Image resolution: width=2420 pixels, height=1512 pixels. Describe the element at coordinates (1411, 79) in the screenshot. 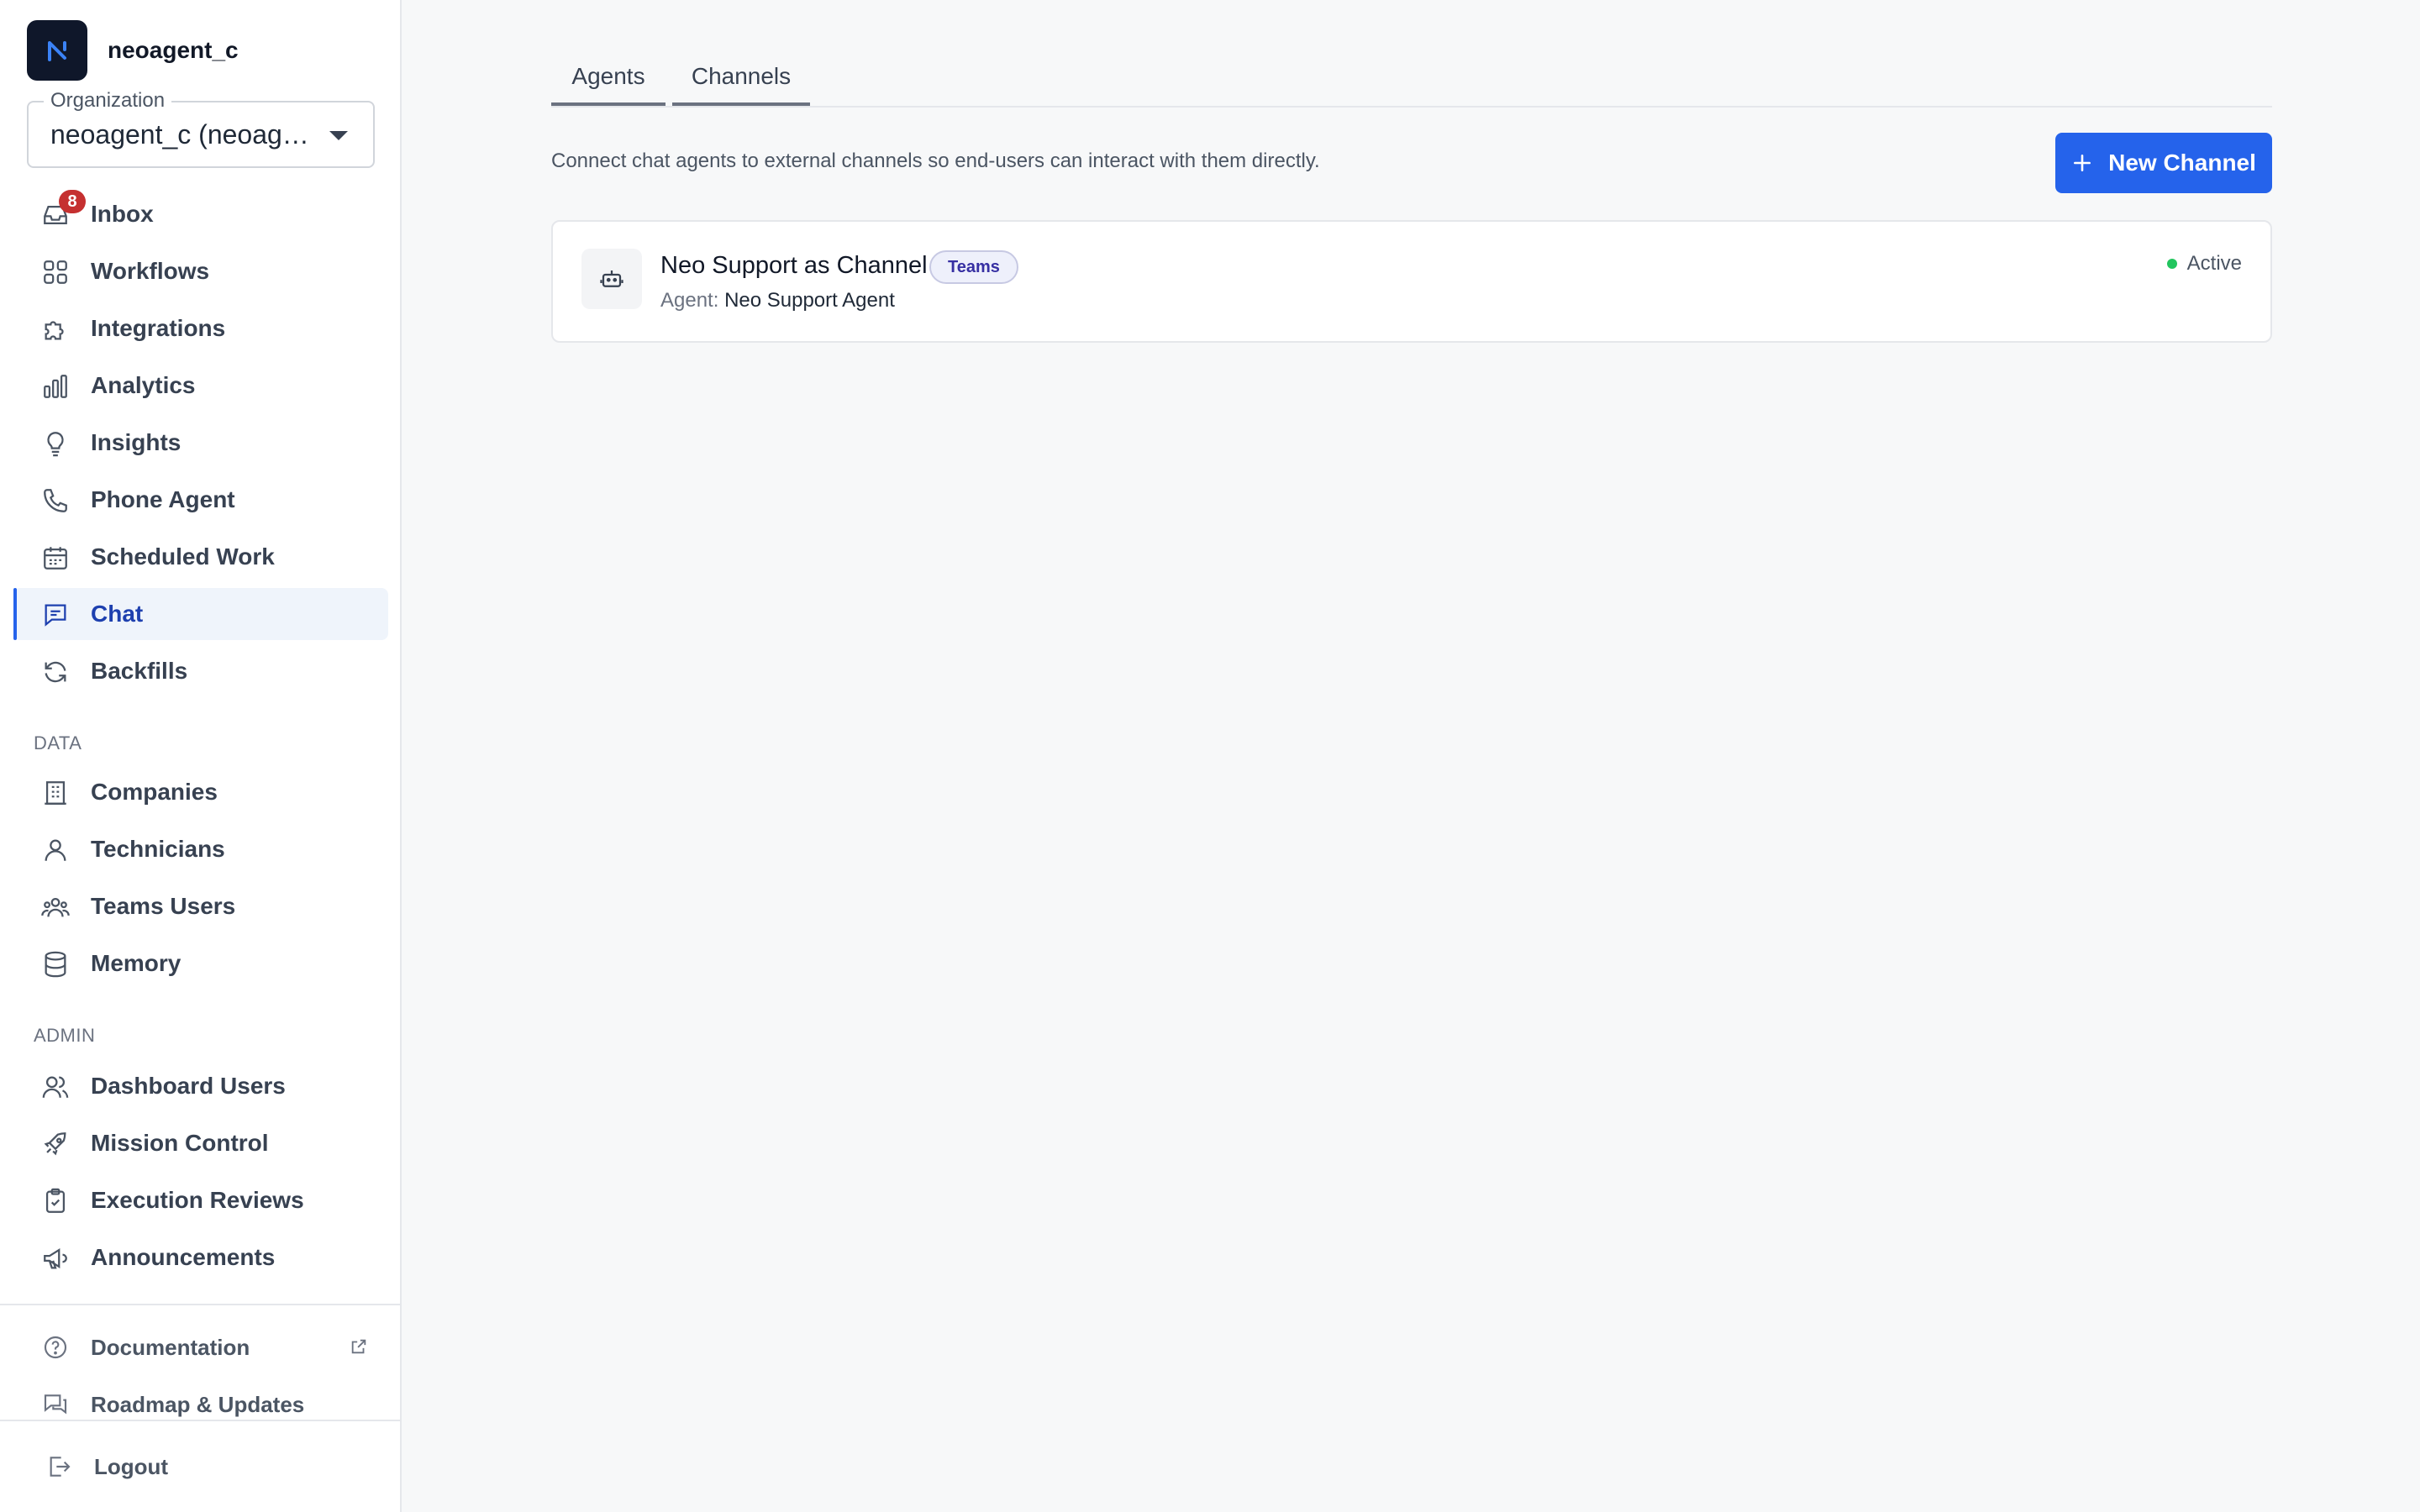

I see `tab-bar: Agents Channels` at that location.